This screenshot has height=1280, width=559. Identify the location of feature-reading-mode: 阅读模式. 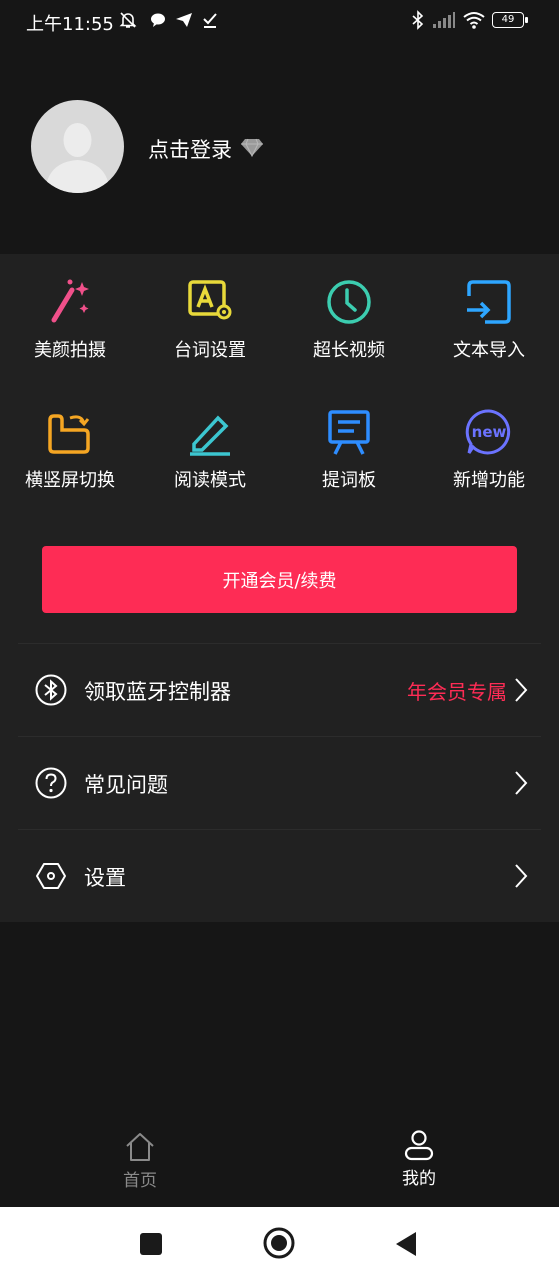
(210, 449).